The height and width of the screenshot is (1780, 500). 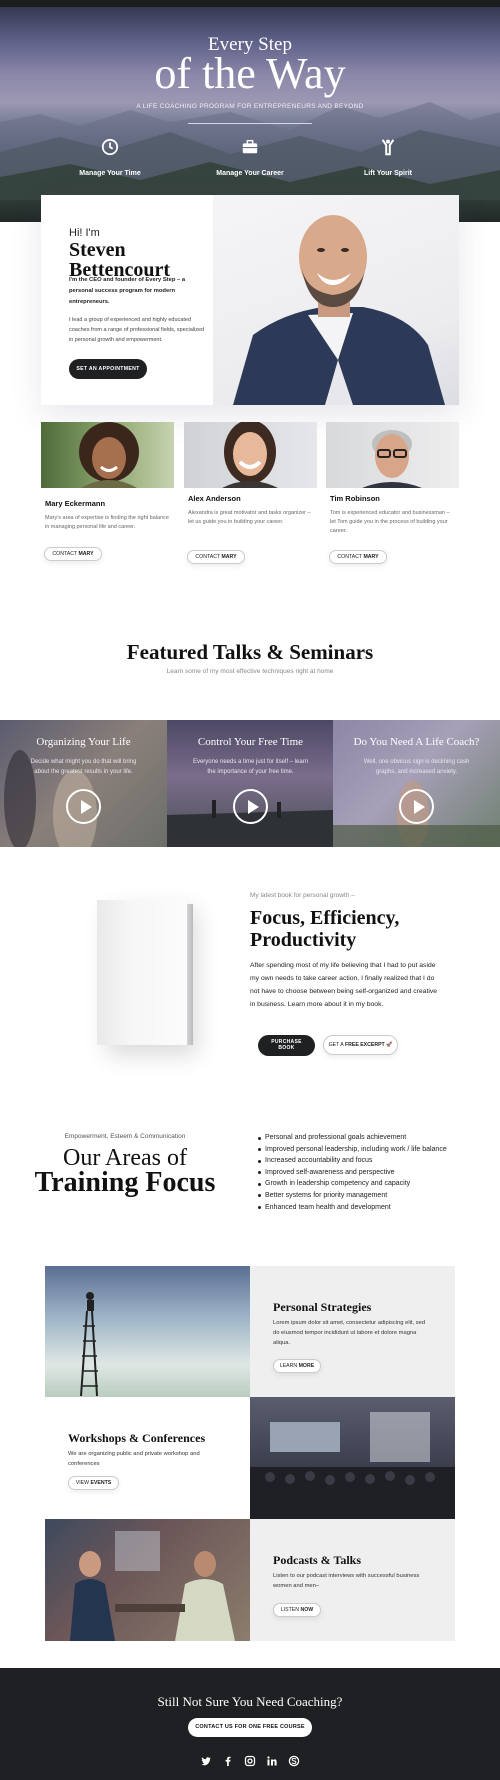 What do you see at coordinates (250, 455) in the screenshot?
I see `alex-photo` at bounding box center [250, 455].